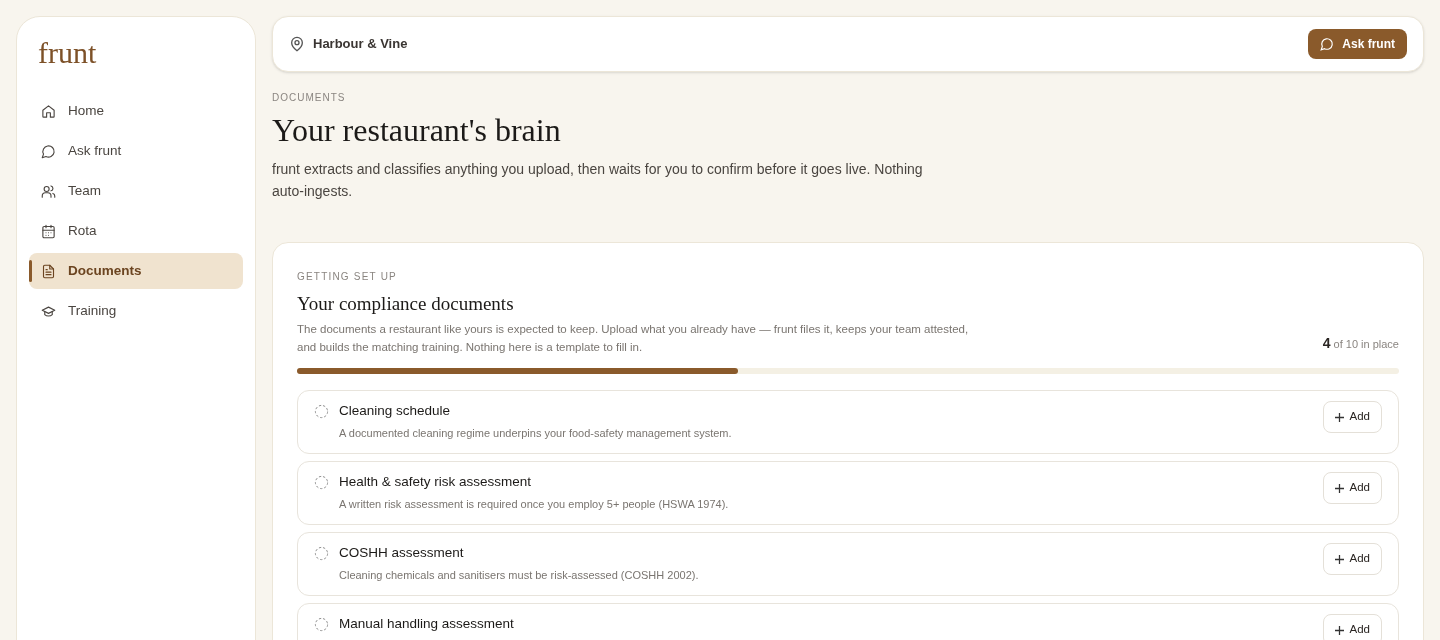 Image resolution: width=1440 pixels, height=640 pixels. I want to click on page-title: Your restaurant's brain, so click(417, 130).